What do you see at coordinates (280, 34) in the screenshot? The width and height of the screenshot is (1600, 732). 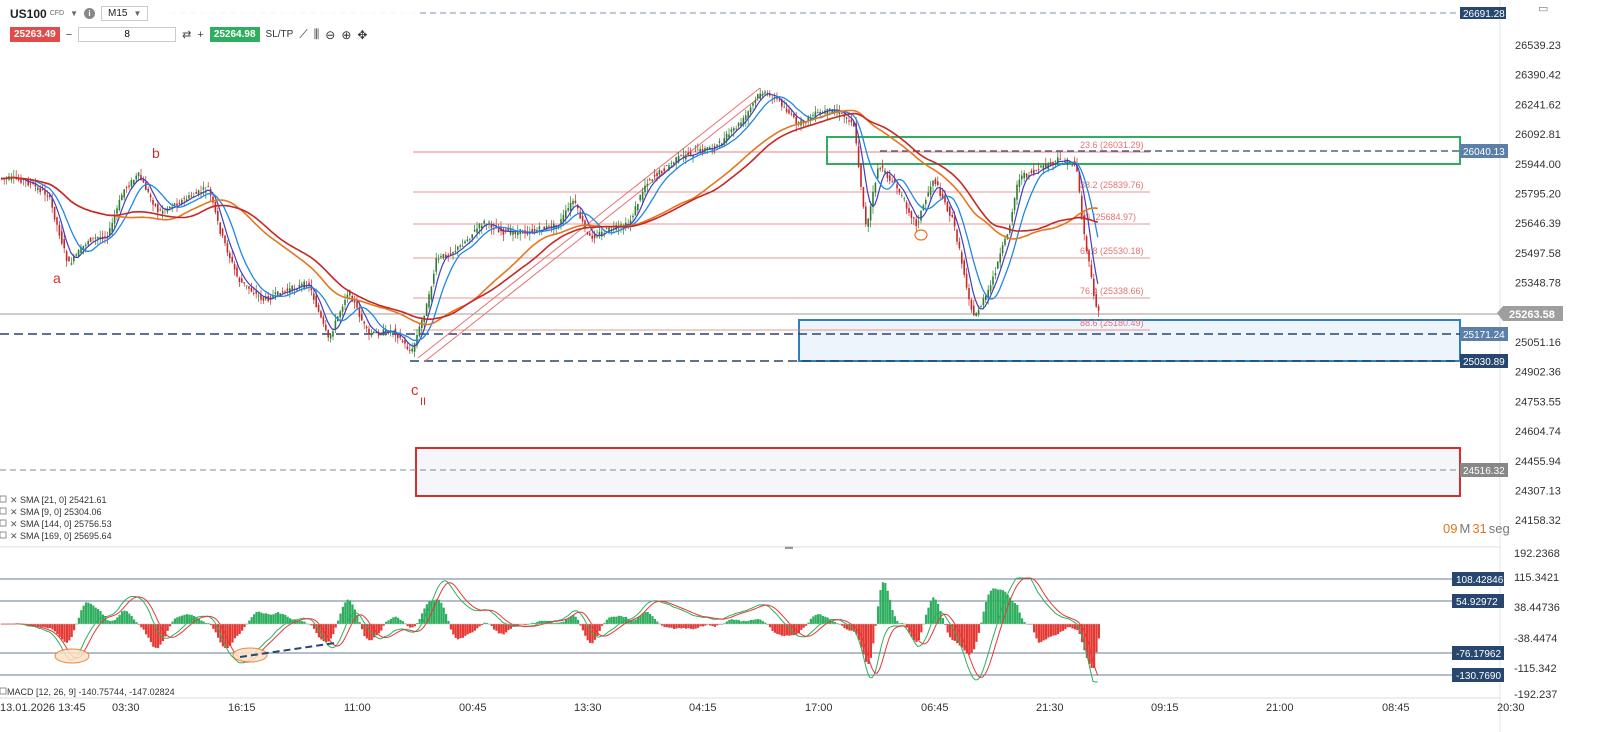 I see `sltp-button: SL/TP` at bounding box center [280, 34].